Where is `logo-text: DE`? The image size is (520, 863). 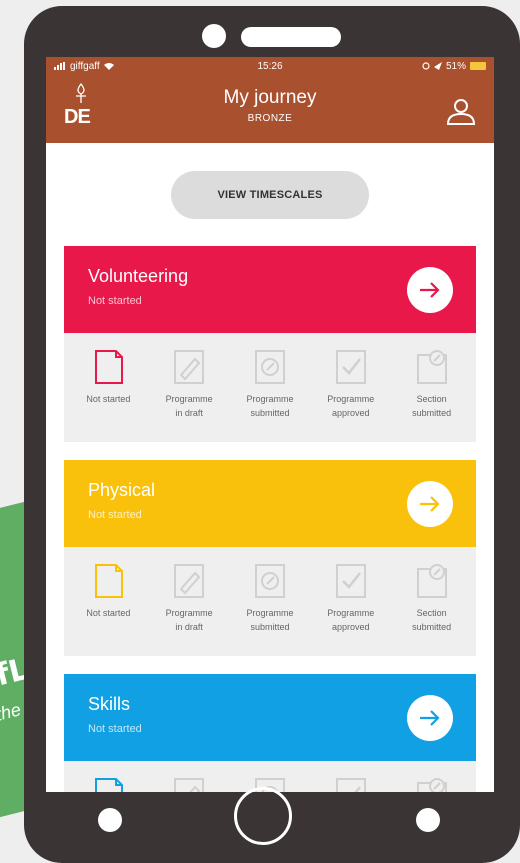
logo-text: DE is located at coordinates (77, 117).